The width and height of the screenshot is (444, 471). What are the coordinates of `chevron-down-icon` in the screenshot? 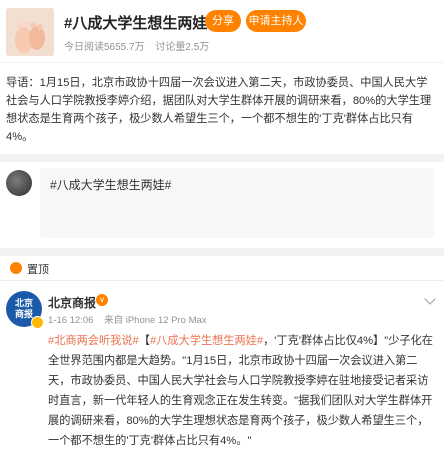 It's located at (430, 299).